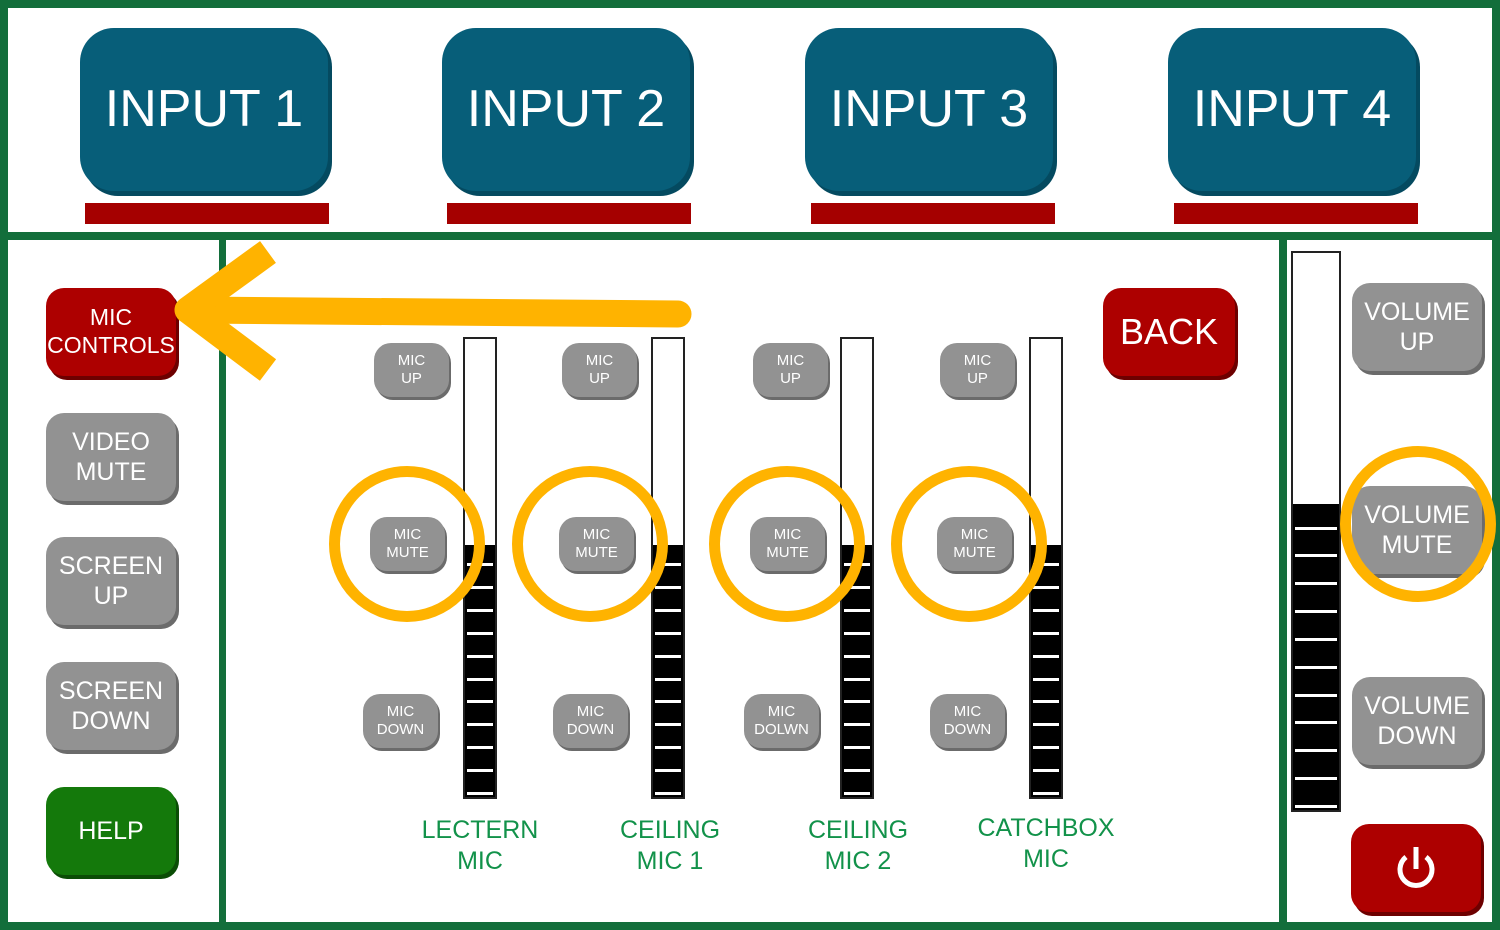  I want to click on mic-channel-label: CATCHBOX MIC, so click(1046, 844).